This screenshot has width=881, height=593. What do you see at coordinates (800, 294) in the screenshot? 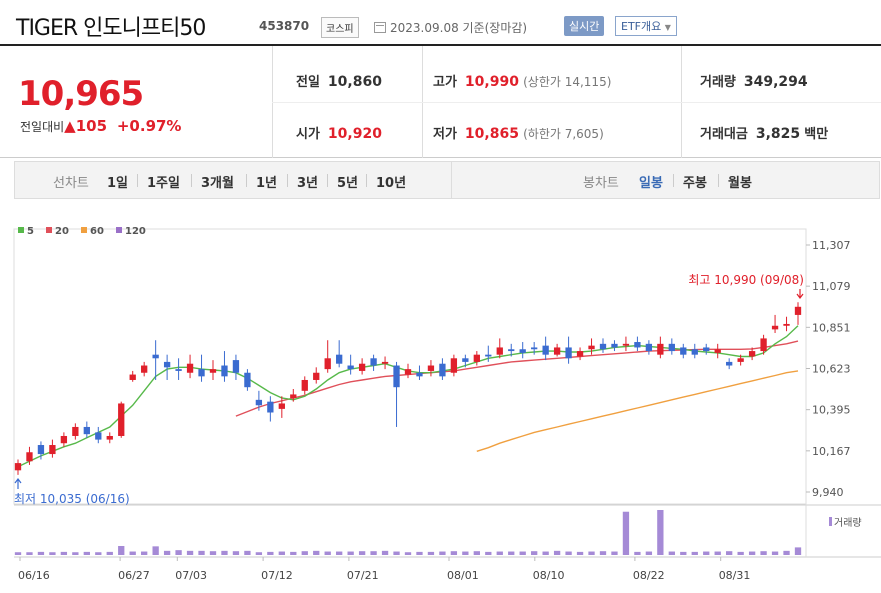
I see `down-arrow-icon` at bounding box center [800, 294].